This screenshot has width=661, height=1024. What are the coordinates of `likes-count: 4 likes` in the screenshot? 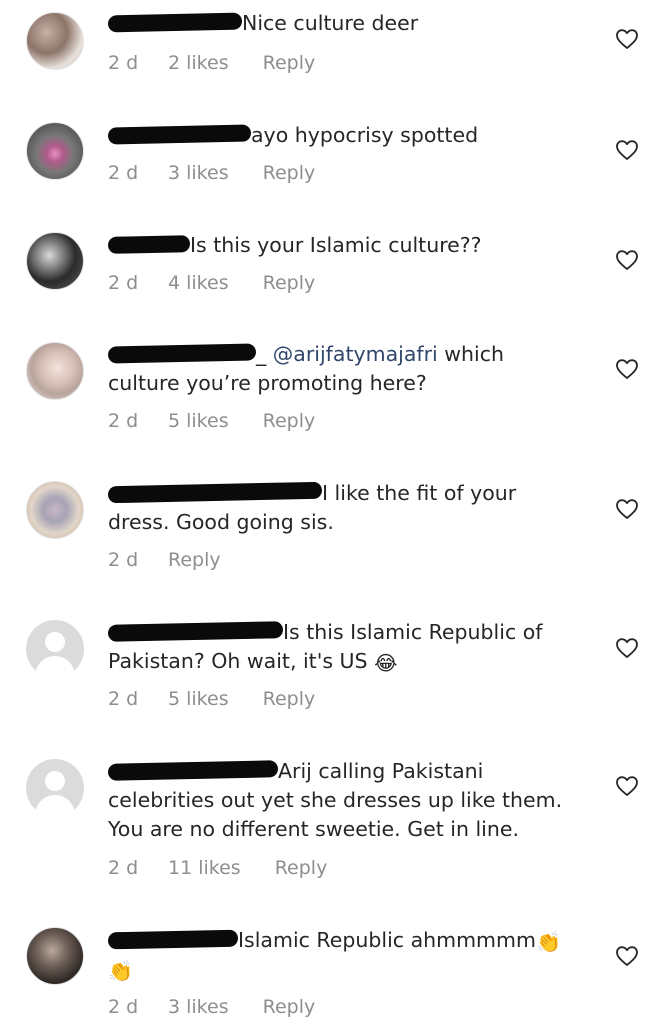 It's located at (198, 283).